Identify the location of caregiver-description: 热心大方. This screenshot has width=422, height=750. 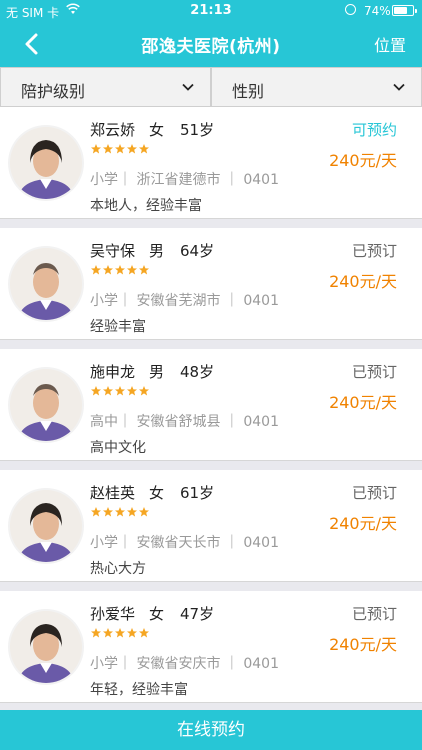
(118, 569).